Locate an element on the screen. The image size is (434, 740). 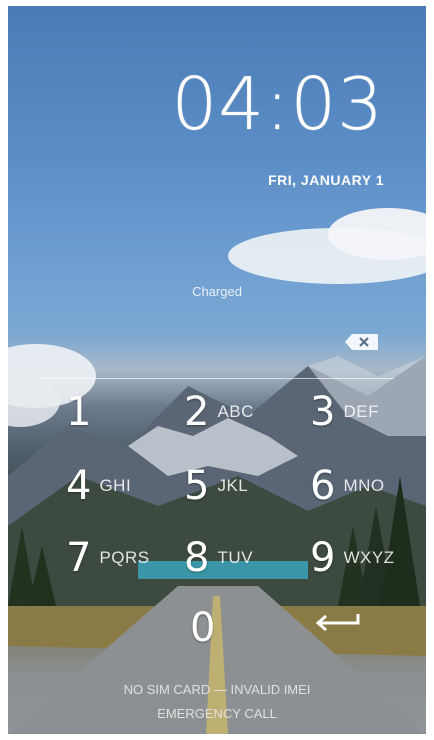
key-5: 5 JKL is located at coordinates (216, 486).